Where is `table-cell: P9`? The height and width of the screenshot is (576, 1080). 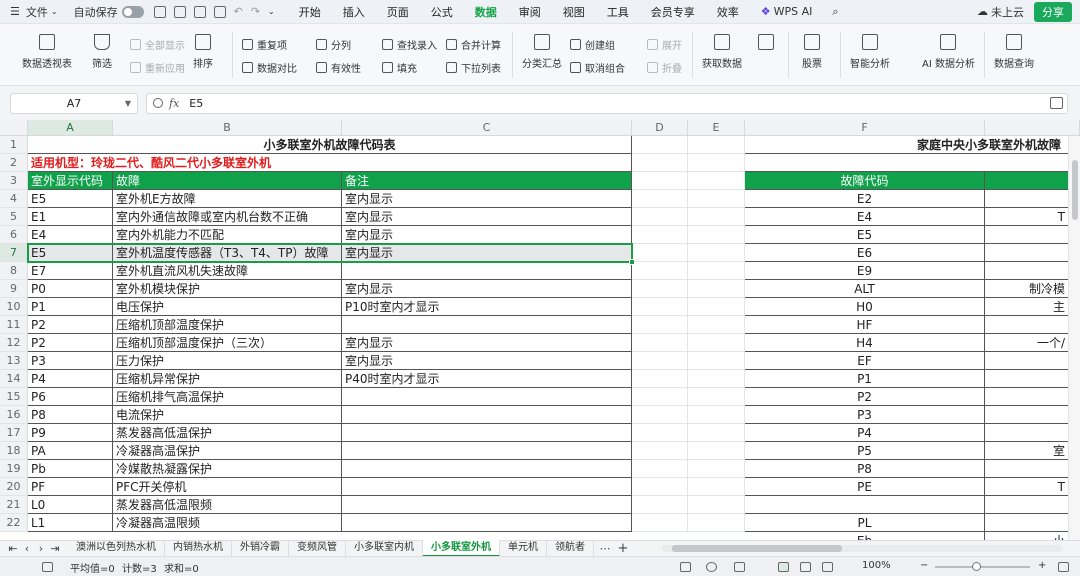
table-cell: P9 is located at coordinates (70, 433).